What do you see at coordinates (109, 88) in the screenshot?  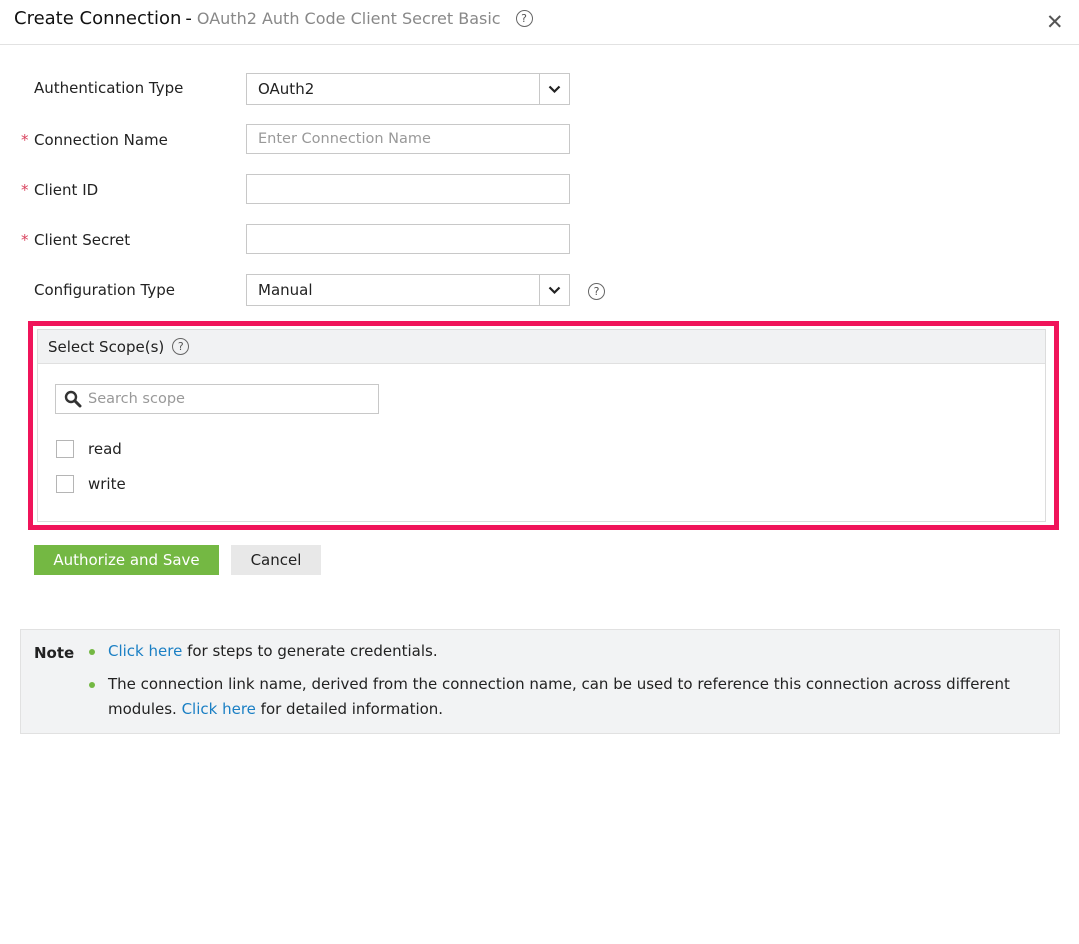 I see `auth-type-label: Authentication Type` at bounding box center [109, 88].